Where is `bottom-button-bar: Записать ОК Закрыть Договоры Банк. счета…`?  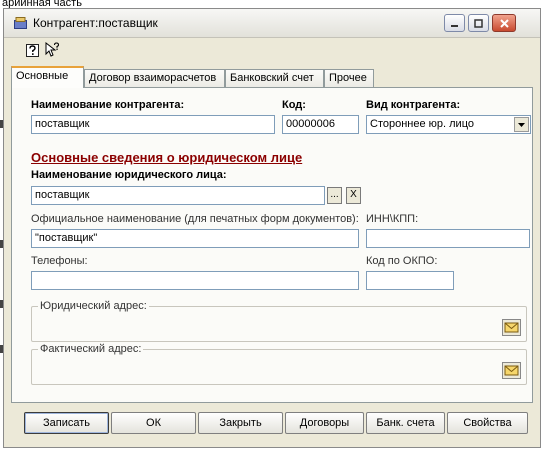
bottom-button-bar: Записать ОК Закрыть Договоры Банк. счета… is located at coordinates (274, 423).